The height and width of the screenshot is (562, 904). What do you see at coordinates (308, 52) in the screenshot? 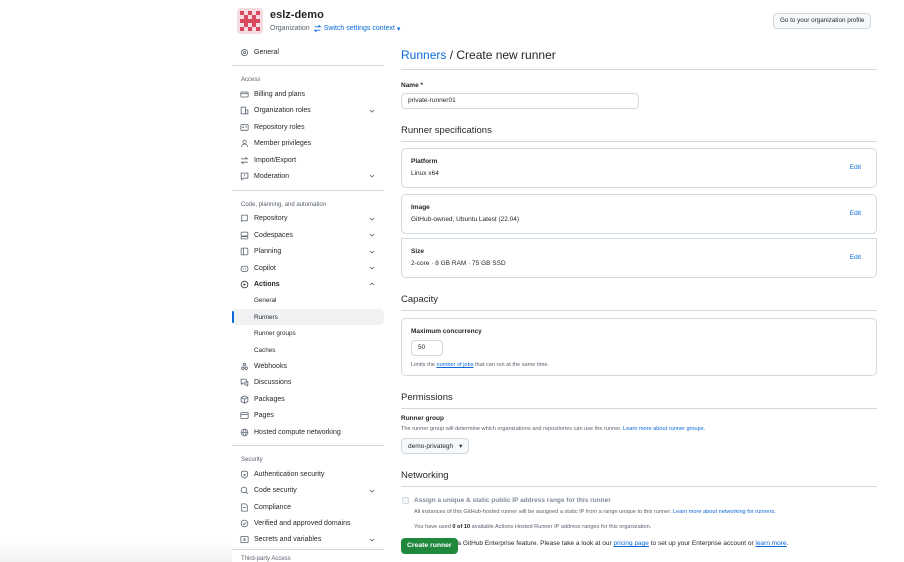
I see `sidebar-item-general: General` at bounding box center [308, 52].